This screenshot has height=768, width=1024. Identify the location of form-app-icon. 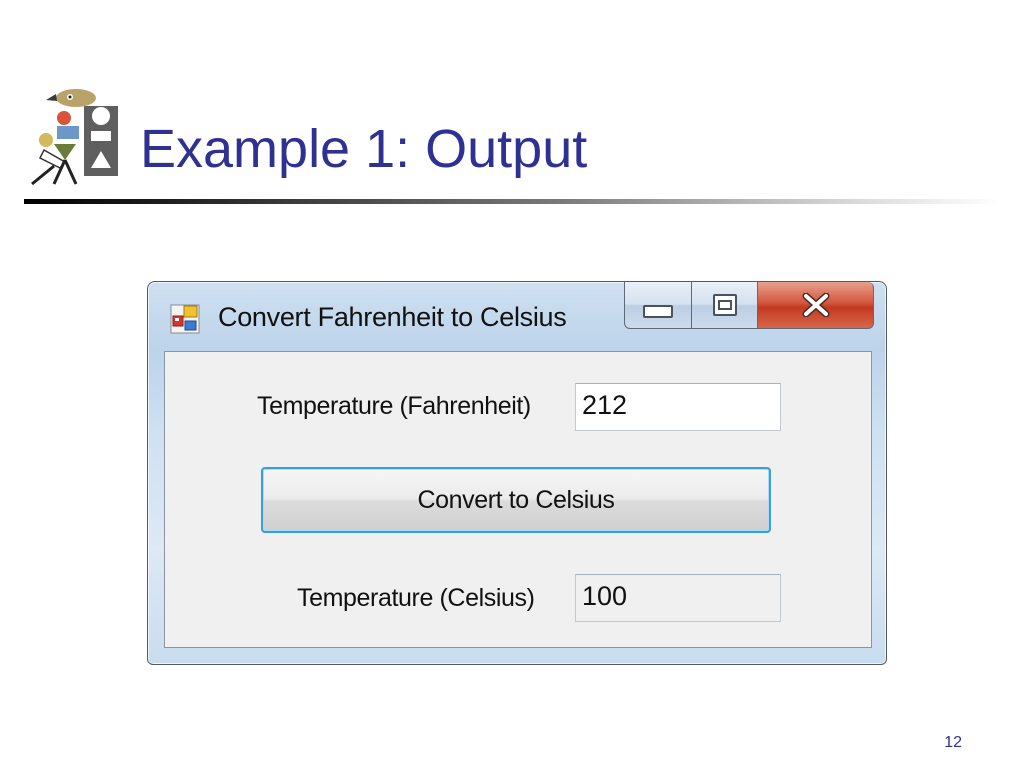
(185, 319).